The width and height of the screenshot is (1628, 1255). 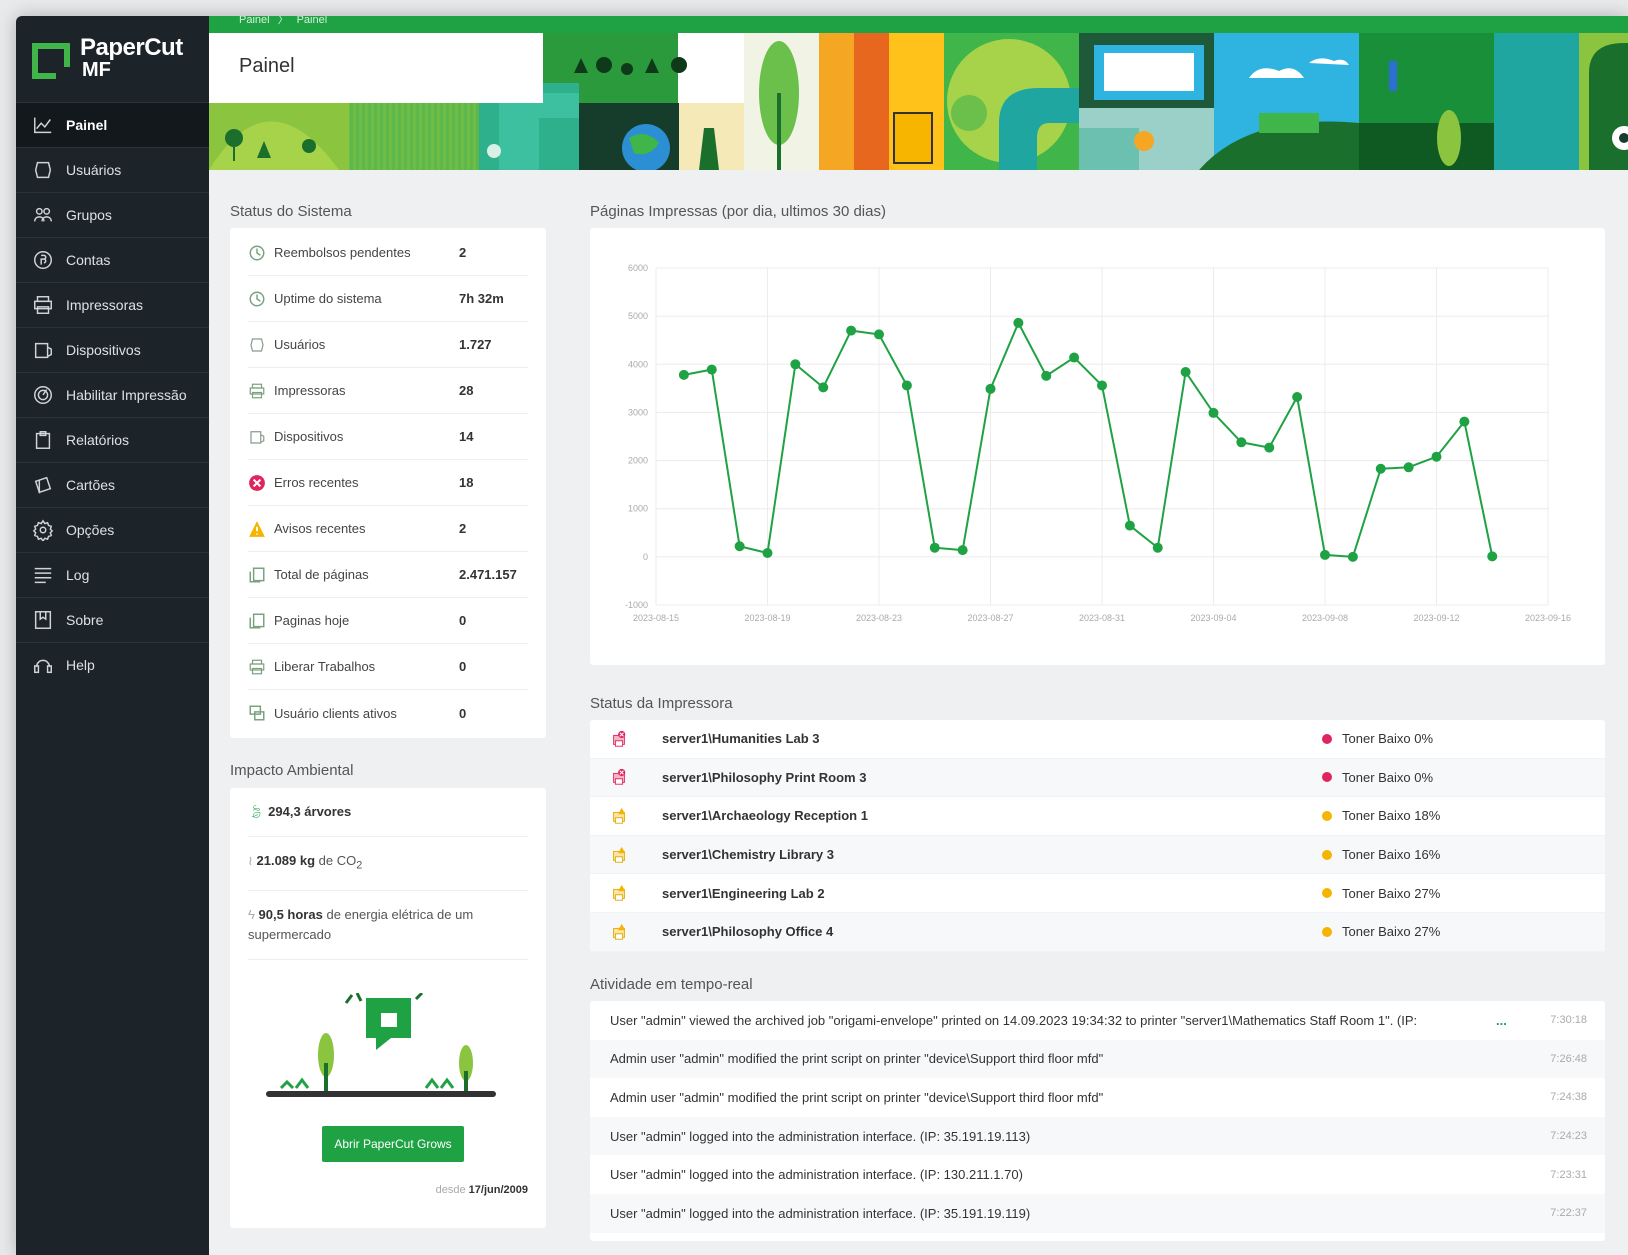 What do you see at coordinates (312, 620) in the screenshot?
I see `system-status-label: Paginas hoje` at bounding box center [312, 620].